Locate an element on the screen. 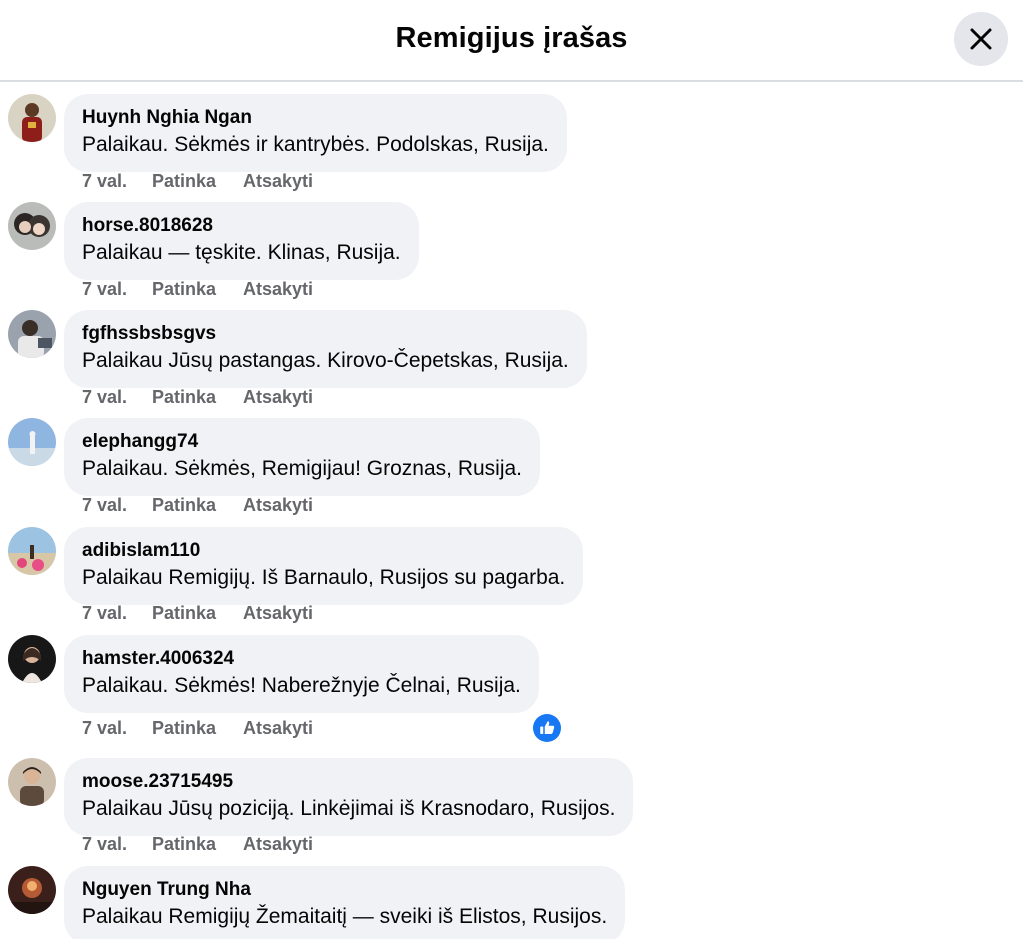 This screenshot has height=939, width=1023. close-icon is located at coordinates (981, 39).